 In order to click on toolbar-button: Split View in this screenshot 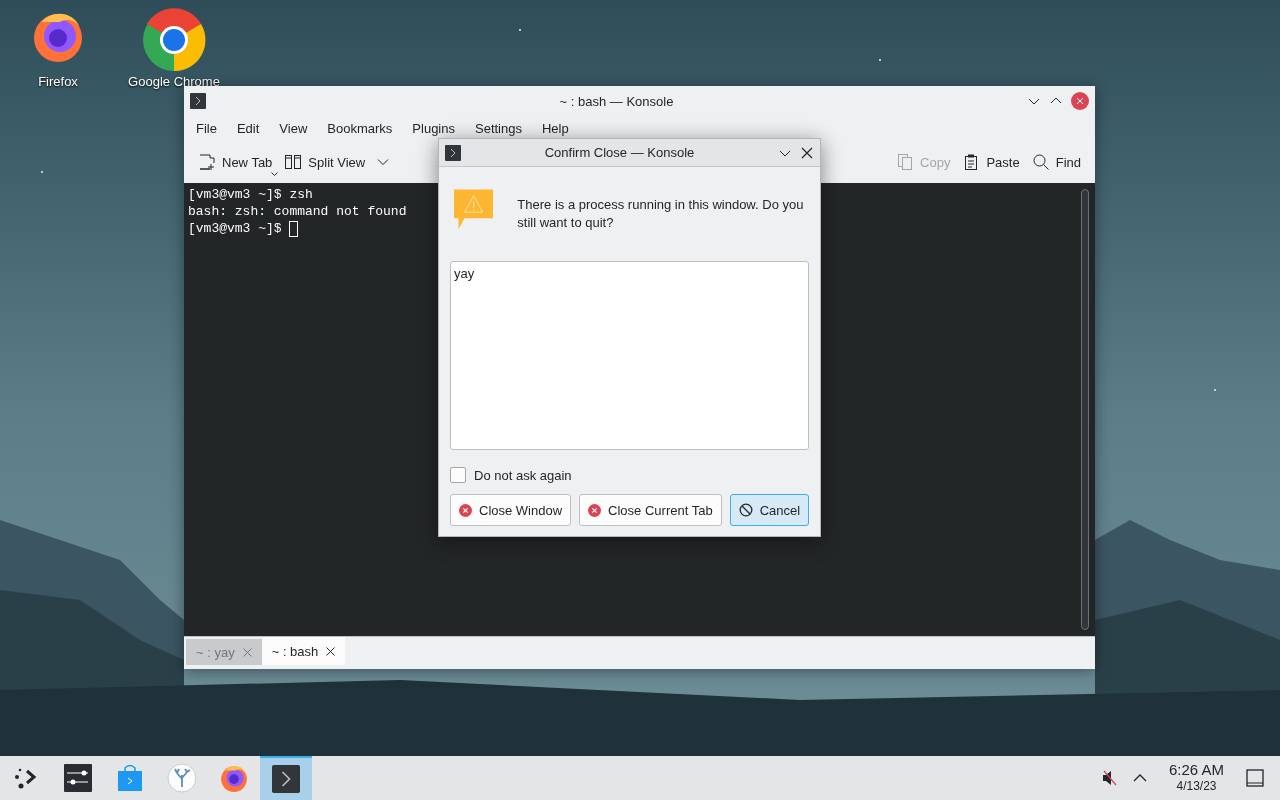, I will do `click(337, 162)`.